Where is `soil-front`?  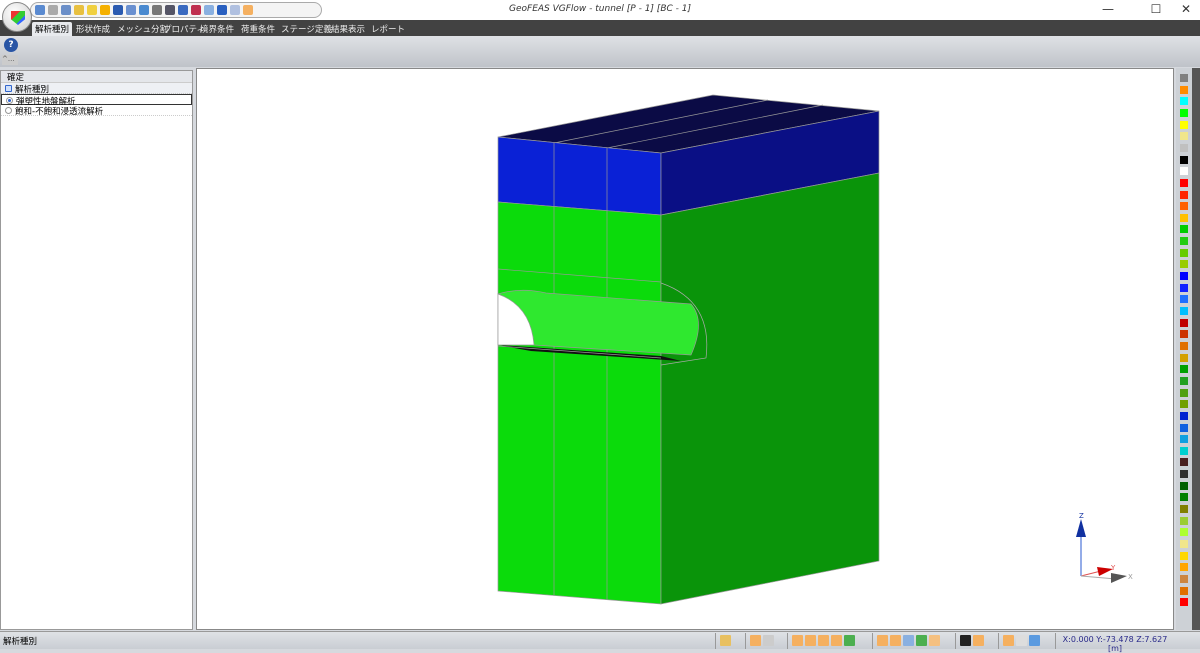 soil-front is located at coordinates (579, 403).